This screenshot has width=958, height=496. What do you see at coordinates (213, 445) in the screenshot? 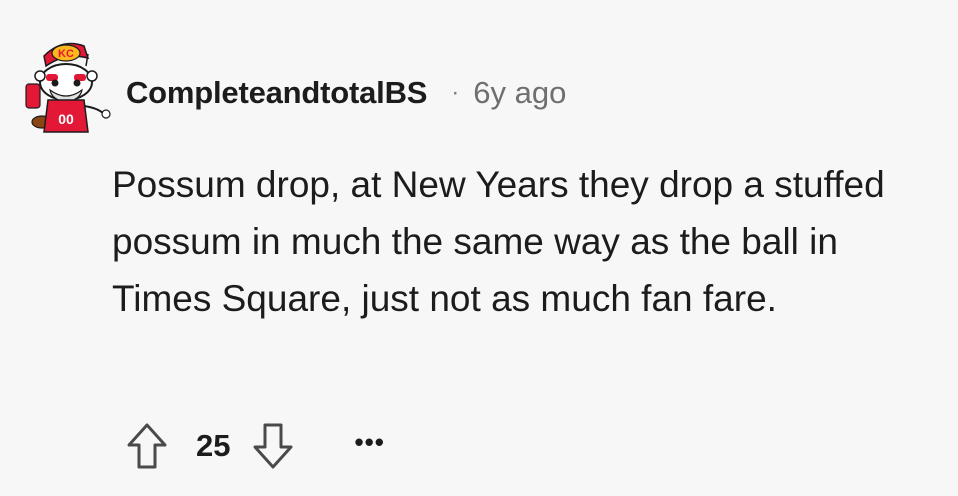
I see `vote-score: 25` at bounding box center [213, 445].